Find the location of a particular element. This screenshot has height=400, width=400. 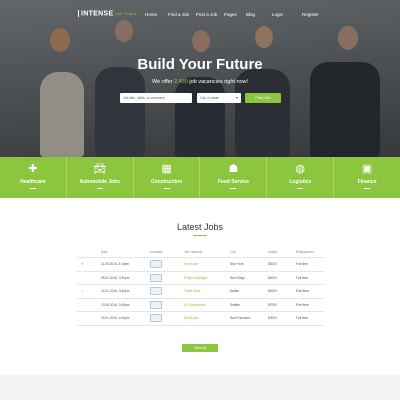

hero-title: Build Your Future is located at coordinates (200, 64).